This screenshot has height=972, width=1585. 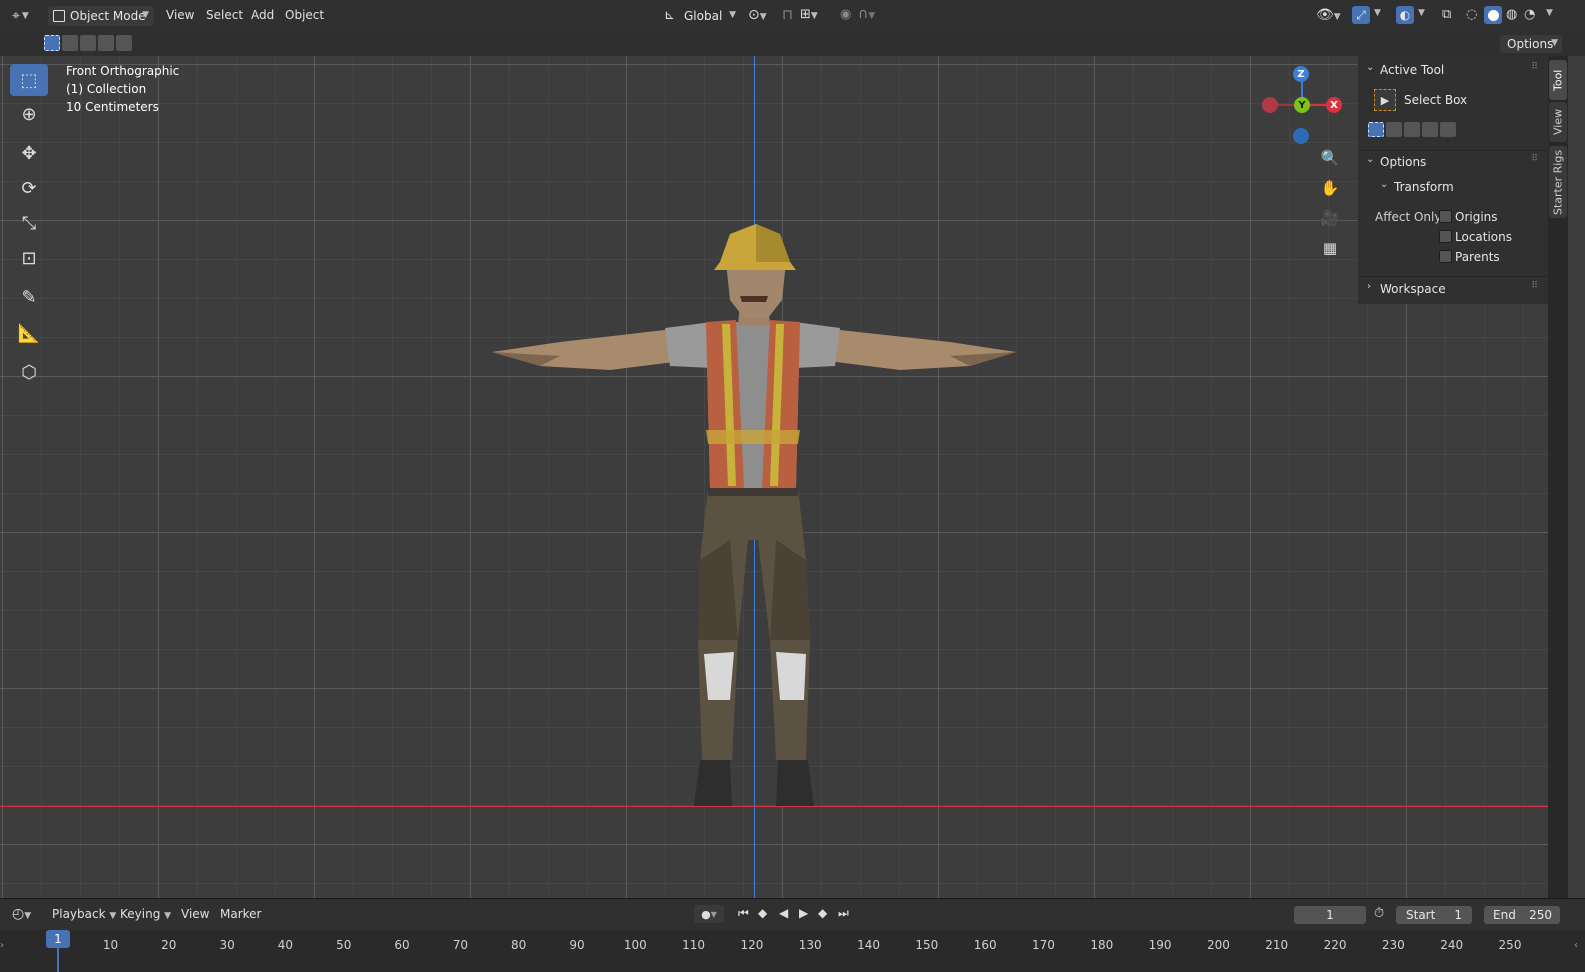 I want to click on snap-target-dropdown: ⊞▼, so click(x=809, y=14).